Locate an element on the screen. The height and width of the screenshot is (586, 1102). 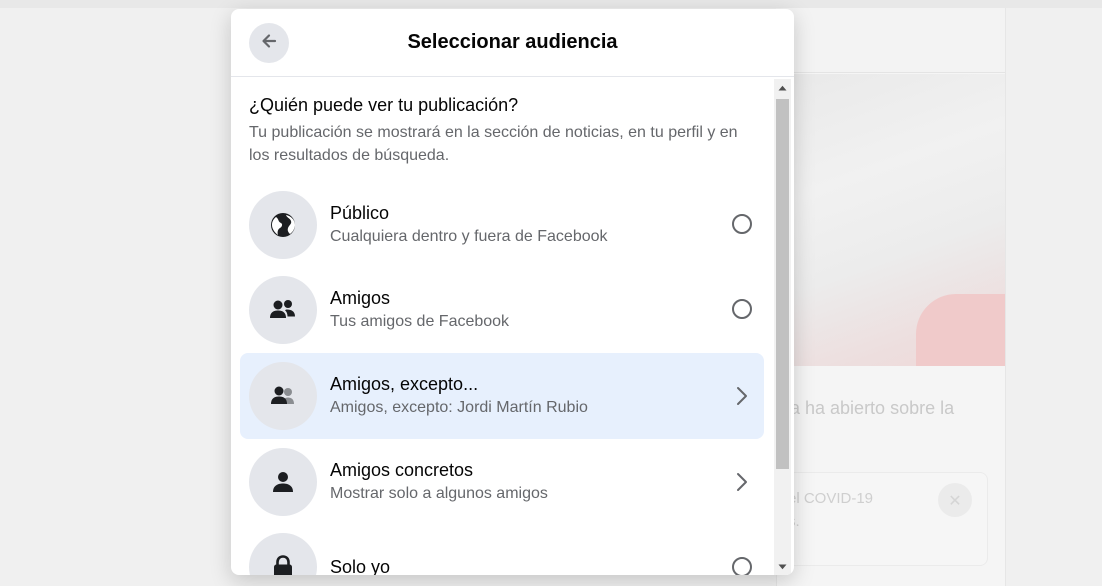
option-only-me-title: Solo yo is located at coordinates (360, 566).